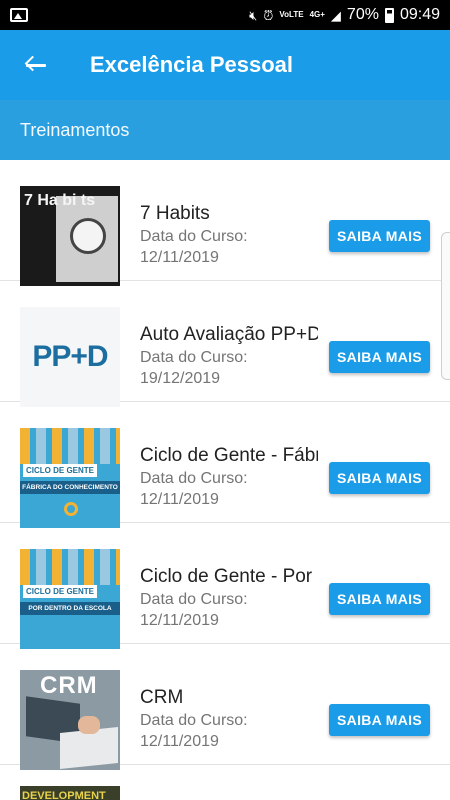 The width and height of the screenshot is (450, 800). Describe the element at coordinates (317, 14) in the screenshot. I see `network-label: 4G+` at that location.